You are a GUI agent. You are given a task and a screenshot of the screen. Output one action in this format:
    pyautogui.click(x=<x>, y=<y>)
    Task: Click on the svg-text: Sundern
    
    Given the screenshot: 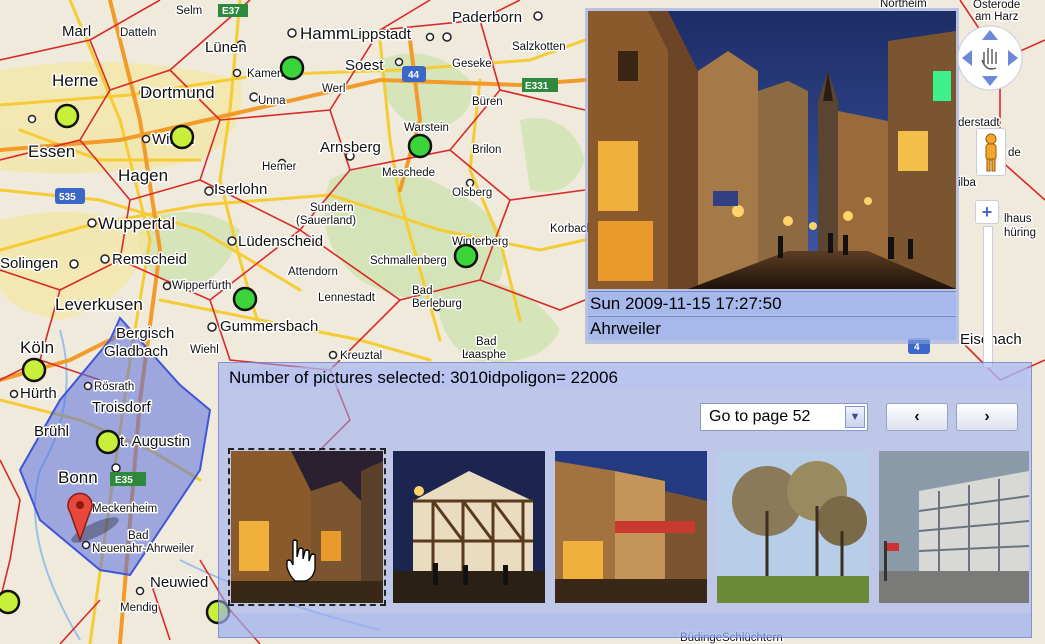 What is the action you would take?
    pyautogui.click(x=331, y=208)
    